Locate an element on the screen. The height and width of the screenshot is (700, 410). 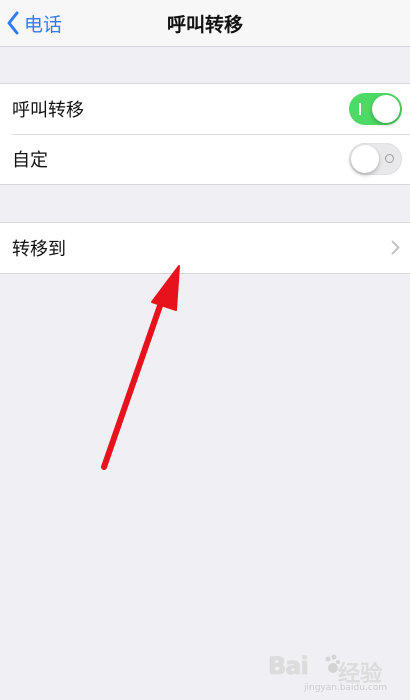
watermark-url: jingyan.baidu.com is located at coordinates (346, 688).